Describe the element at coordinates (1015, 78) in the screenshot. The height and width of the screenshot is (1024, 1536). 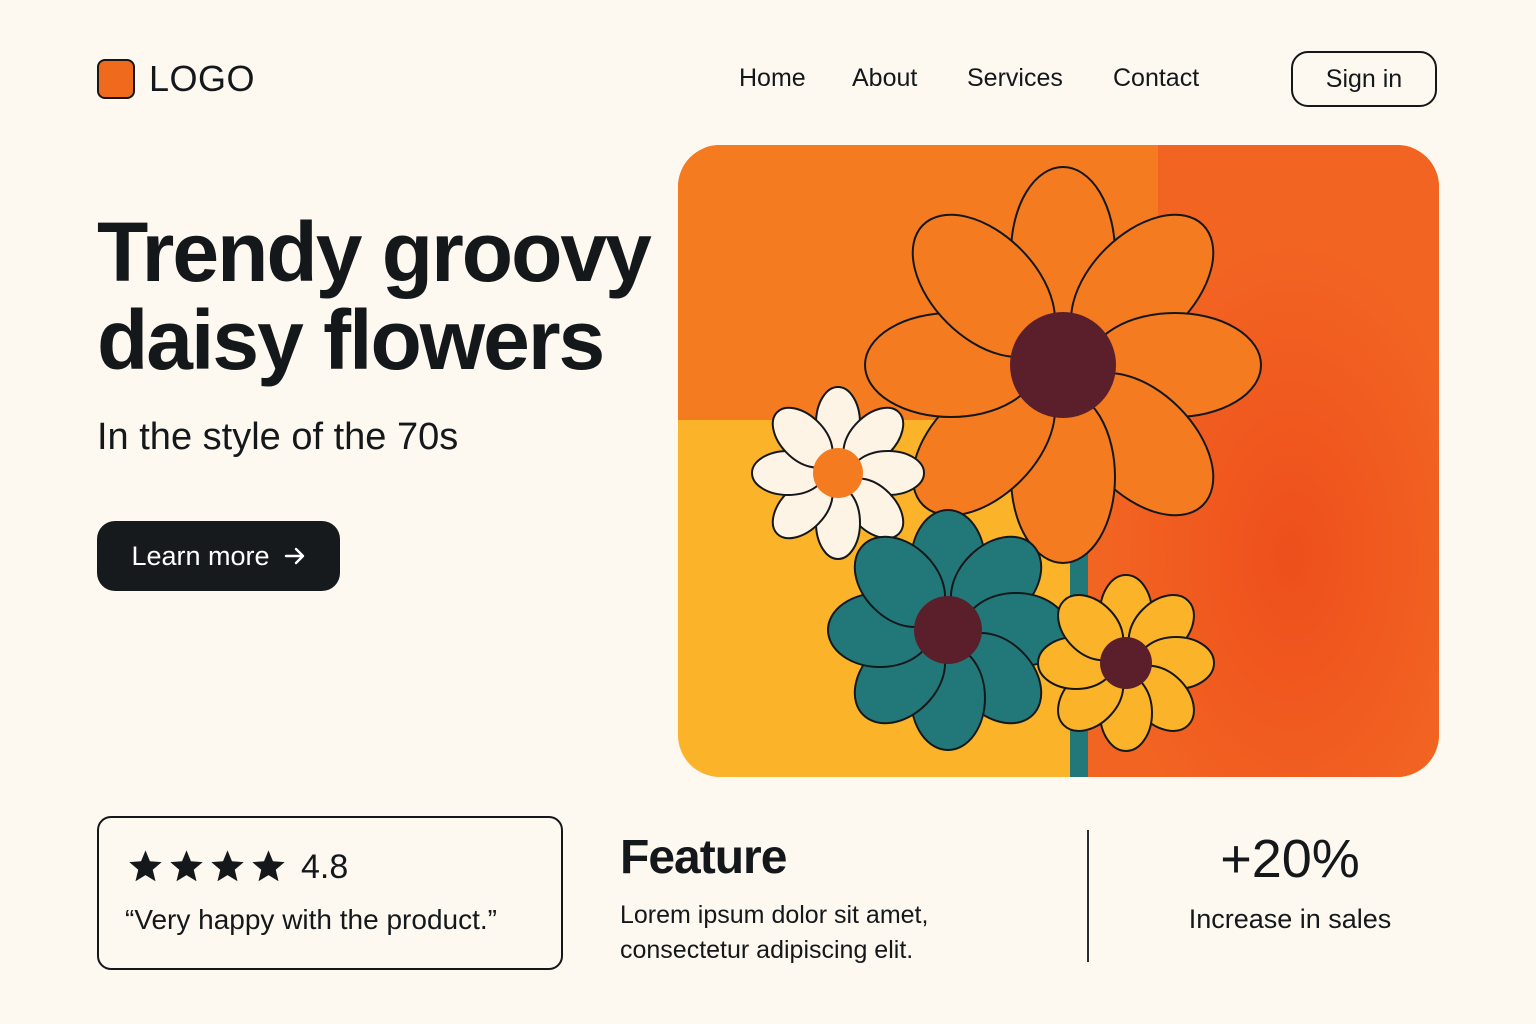
I see `nav-link-services: Services` at that location.